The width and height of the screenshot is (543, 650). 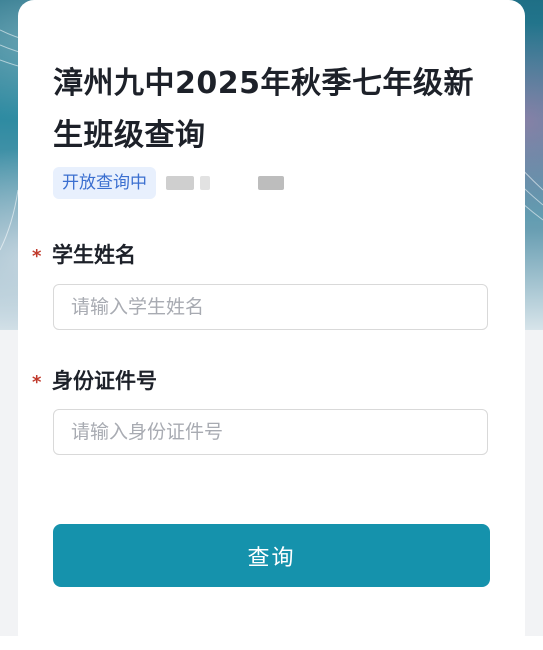 I want to click on page-title: 漳州九中2025年秋季七年级新生班级查询, so click(x=263, y=109).